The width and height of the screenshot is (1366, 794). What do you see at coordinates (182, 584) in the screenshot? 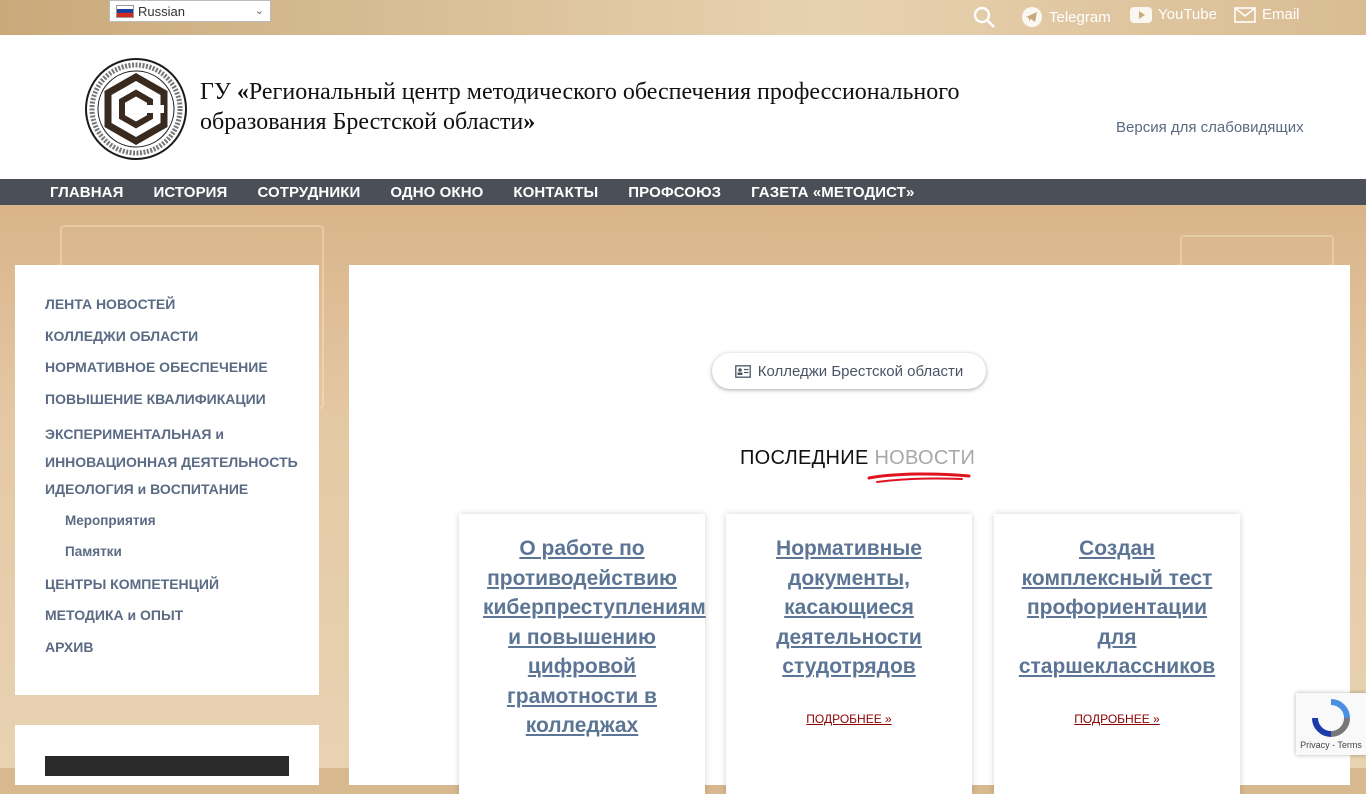
I see `sidebar-item-competence-centers: ЦЕНТРЫ КОМПЕТЕНЦИЙ` at bounding box center [182, 584].